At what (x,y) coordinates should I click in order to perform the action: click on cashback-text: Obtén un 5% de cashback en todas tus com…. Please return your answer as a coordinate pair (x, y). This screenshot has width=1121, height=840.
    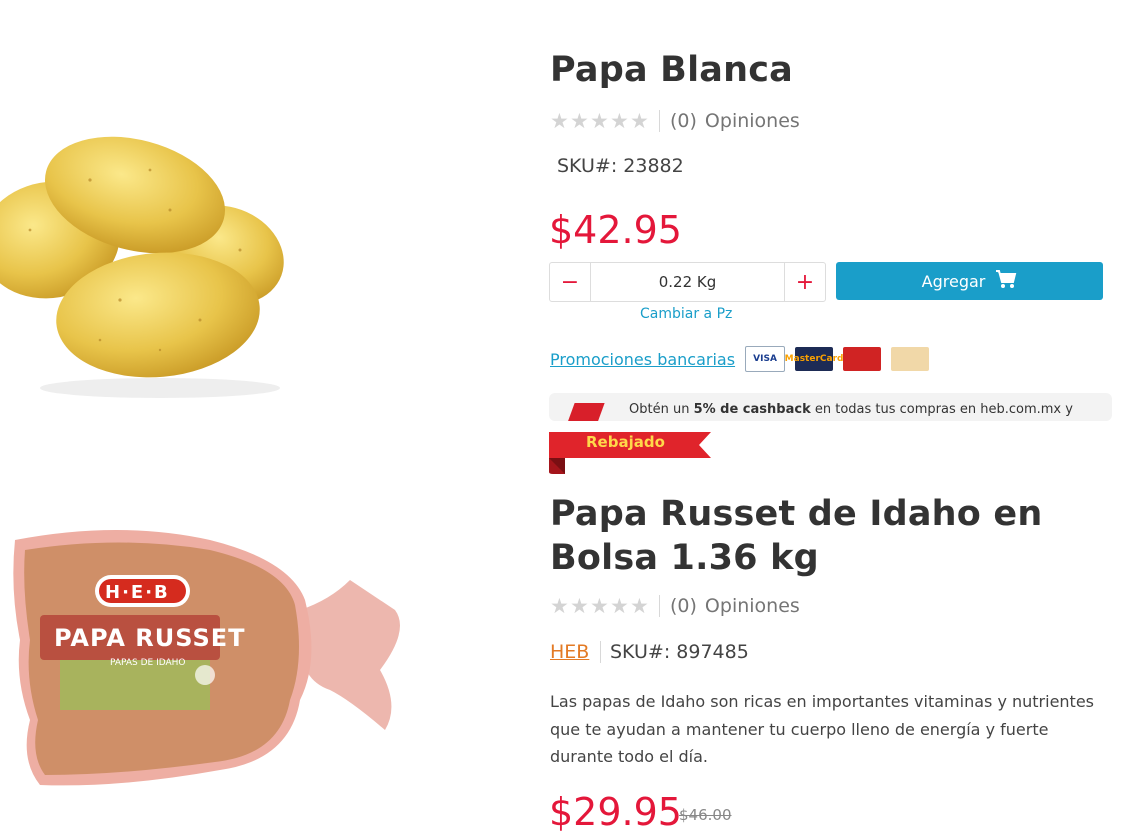
    Looking at the image, I should click on (851, 409).